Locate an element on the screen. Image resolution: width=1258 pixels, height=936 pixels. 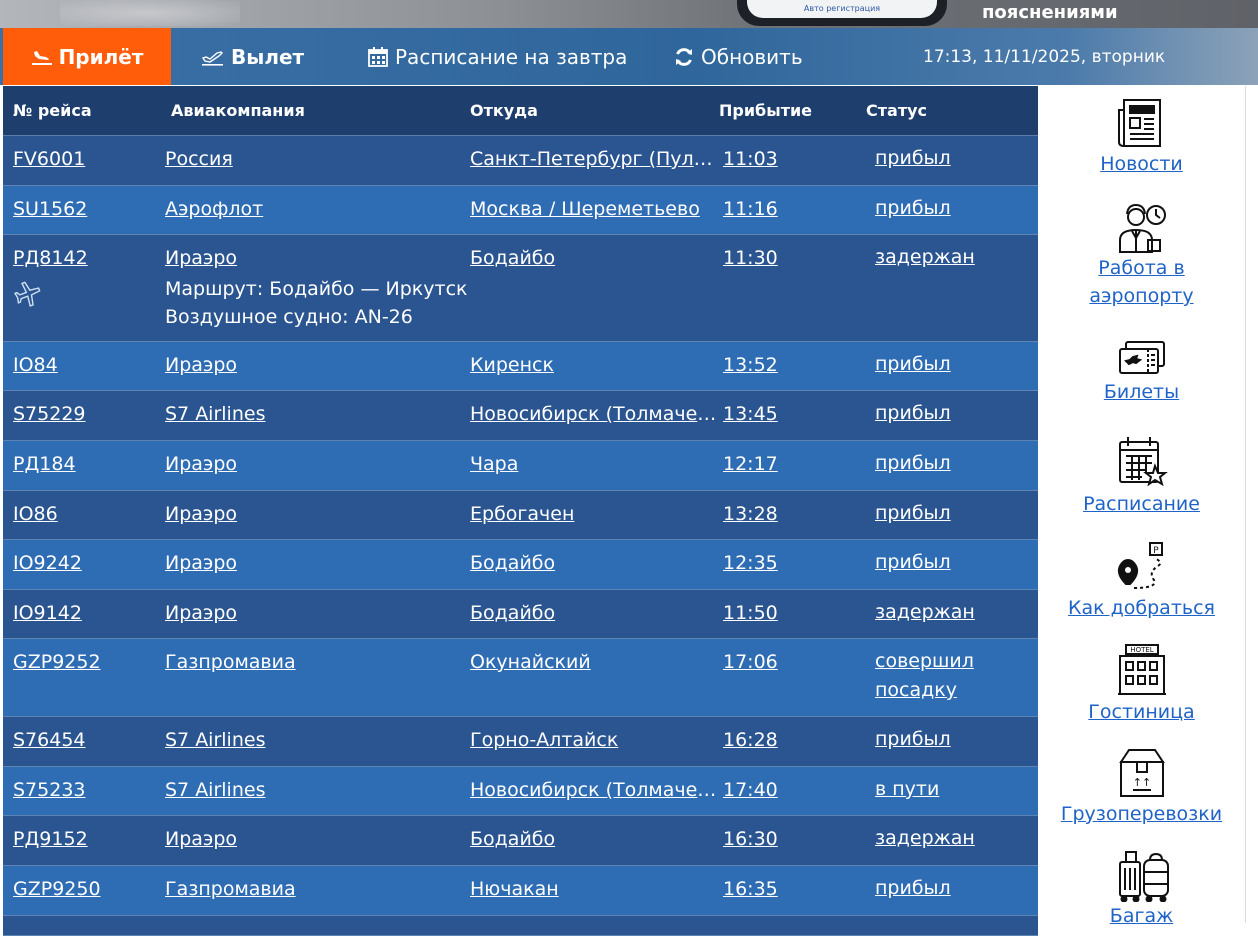
tab-departures: Вылет is located at coordinates (252, 56).